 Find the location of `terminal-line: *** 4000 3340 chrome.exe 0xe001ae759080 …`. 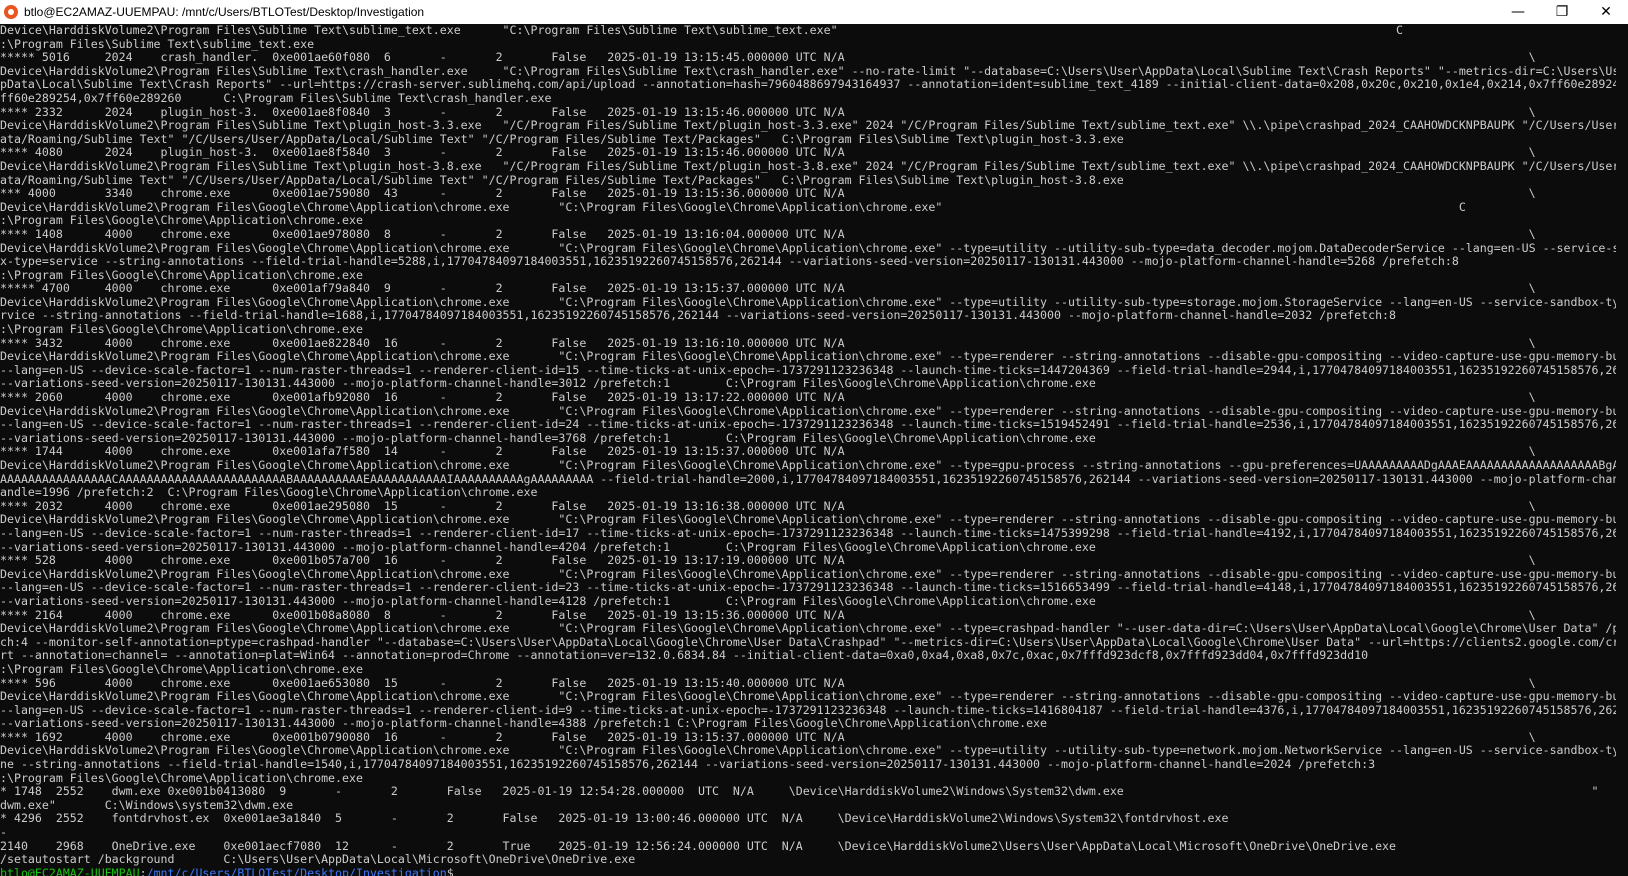

terminal-line: *** 4000 3340 chrome.exe 0xe001ae759080 … is located at coordinates (768, 194).